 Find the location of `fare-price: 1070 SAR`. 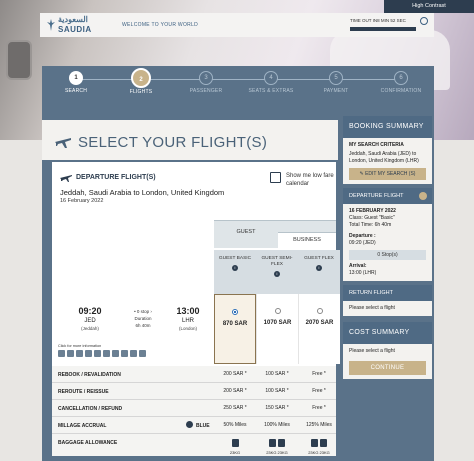

fare-price: 1070 SAR is located at coordinates (277, 323).